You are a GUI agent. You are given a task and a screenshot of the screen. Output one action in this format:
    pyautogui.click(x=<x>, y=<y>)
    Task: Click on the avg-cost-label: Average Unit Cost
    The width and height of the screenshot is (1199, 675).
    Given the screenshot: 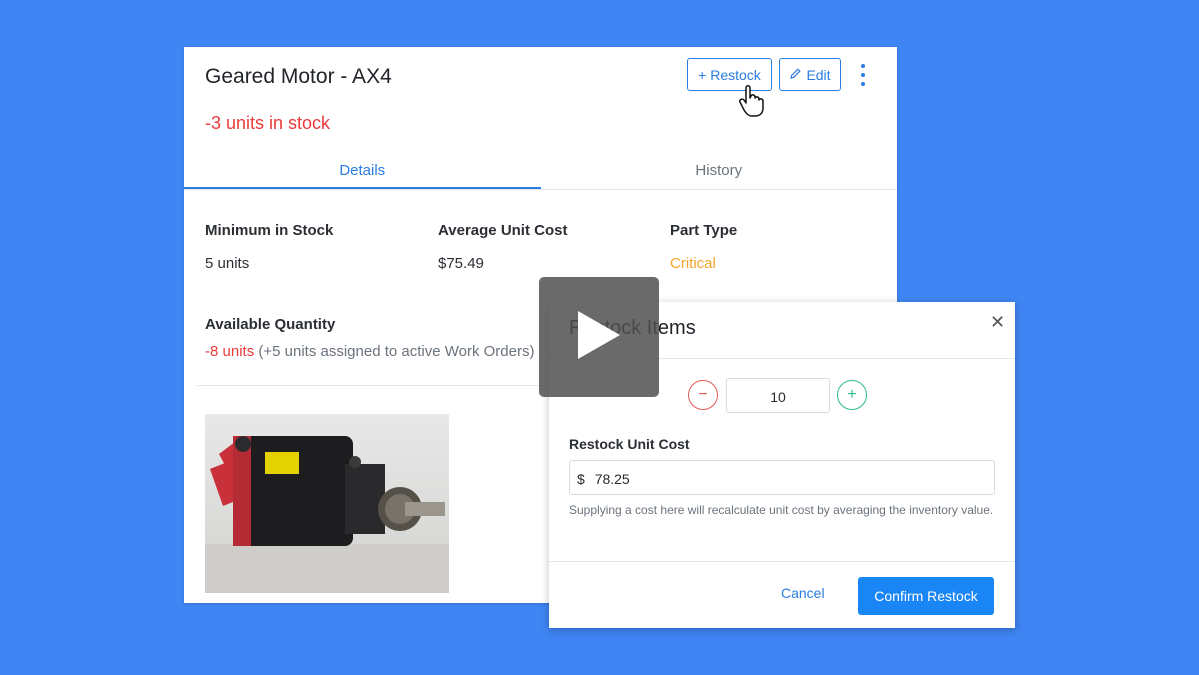 What is the action you would take?
    pyautogui.click(x=503, y=230)
    